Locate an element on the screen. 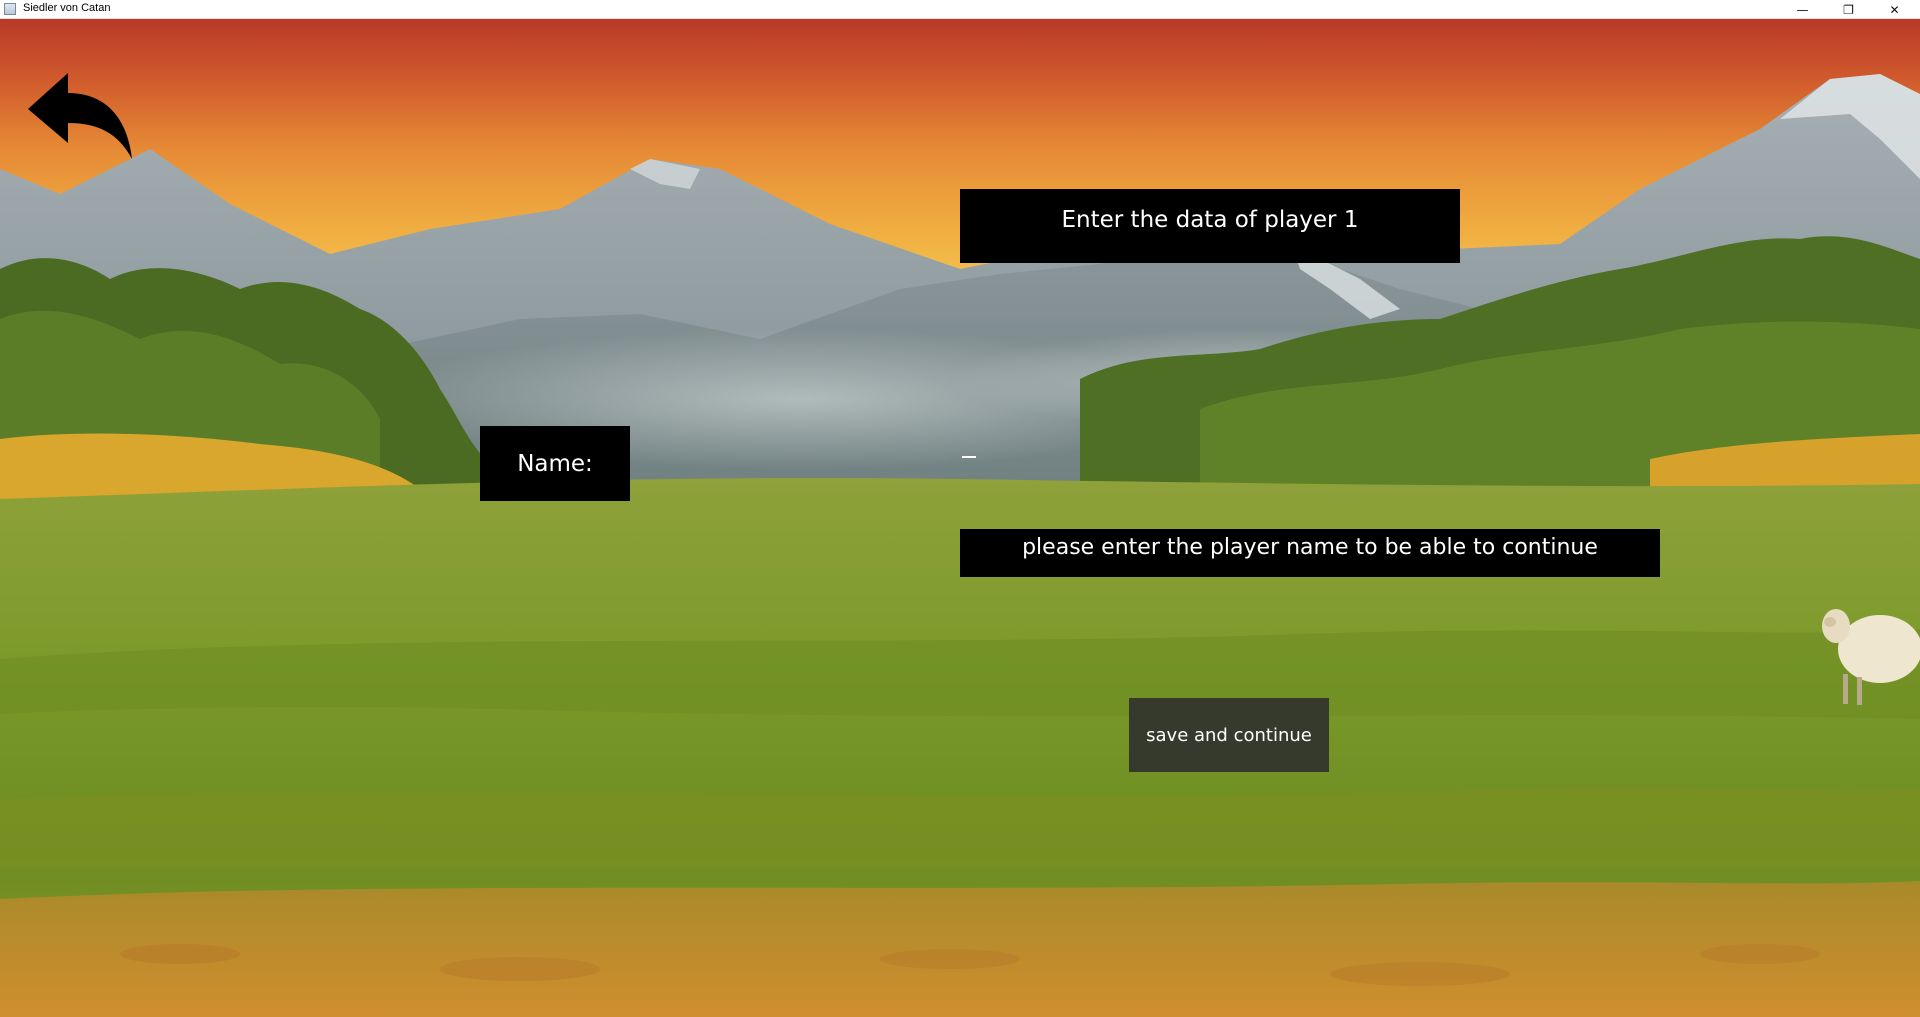 This screenshot has height=1017, width=1920. text-cursor is located at coordinates (969, 457).